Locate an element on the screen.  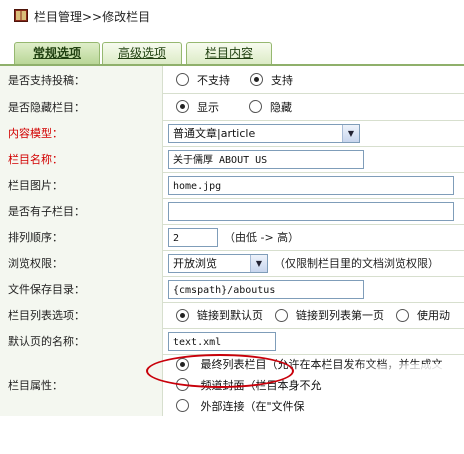
page-title: 栏目管理>>修改栏目 is located at coordinates (92, 17).